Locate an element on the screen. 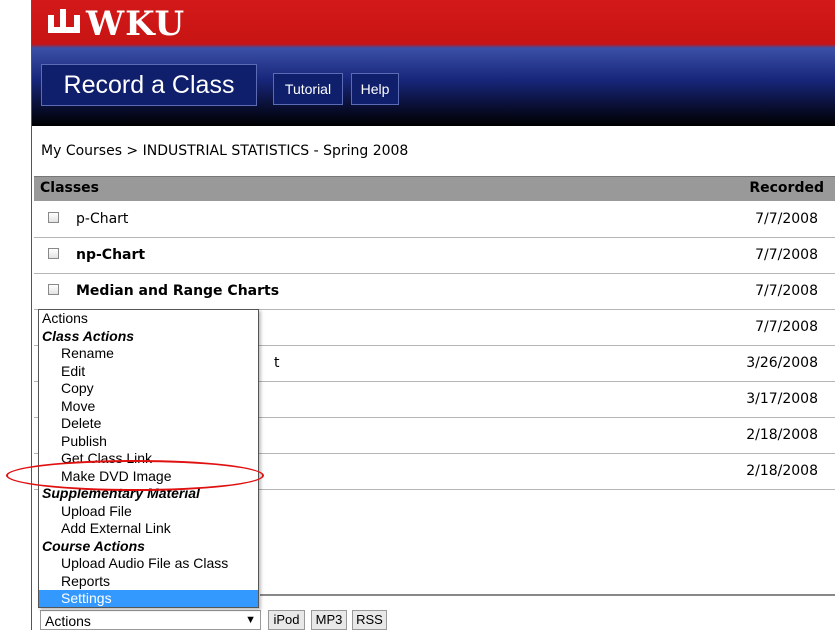 This screenshot has height=630, width=835. class-name: t is located at coordinates (277, 363).